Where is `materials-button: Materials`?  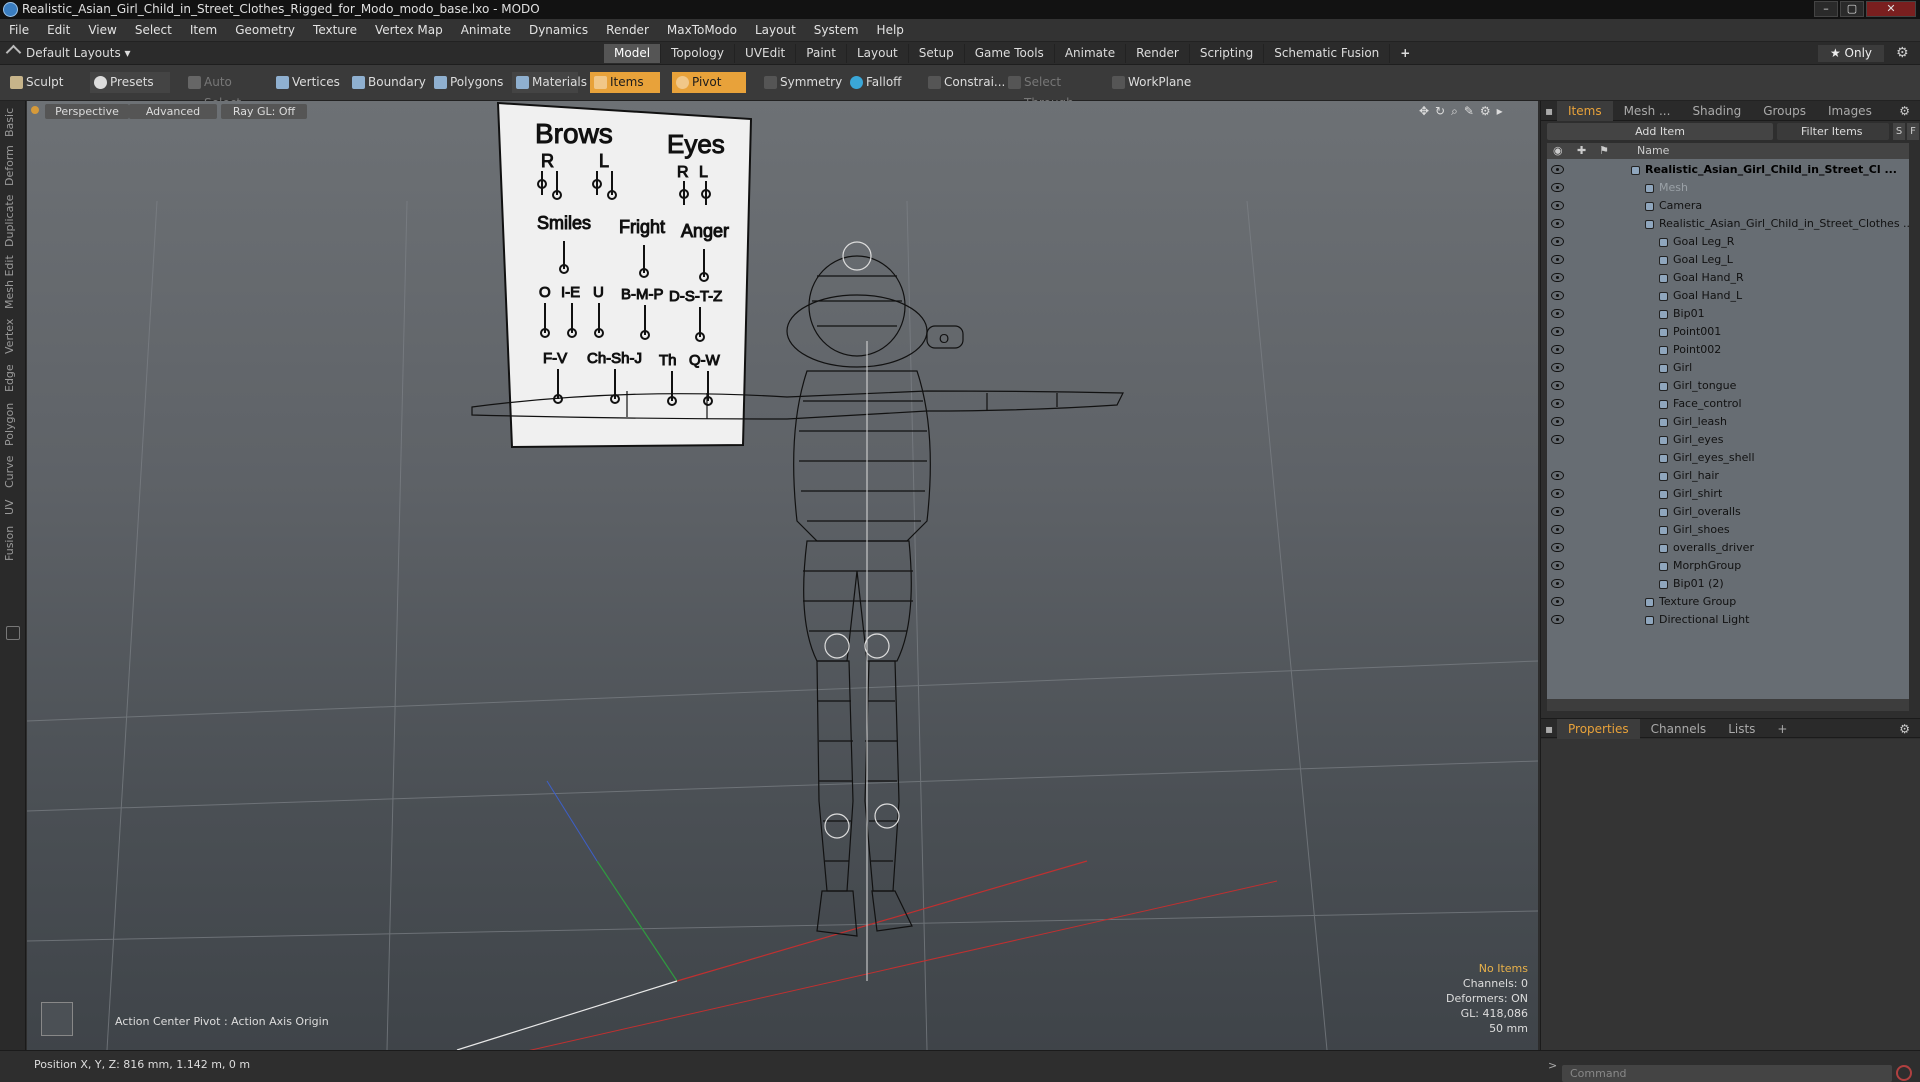 materials-button: Materials is located at coordinates (549, 82).